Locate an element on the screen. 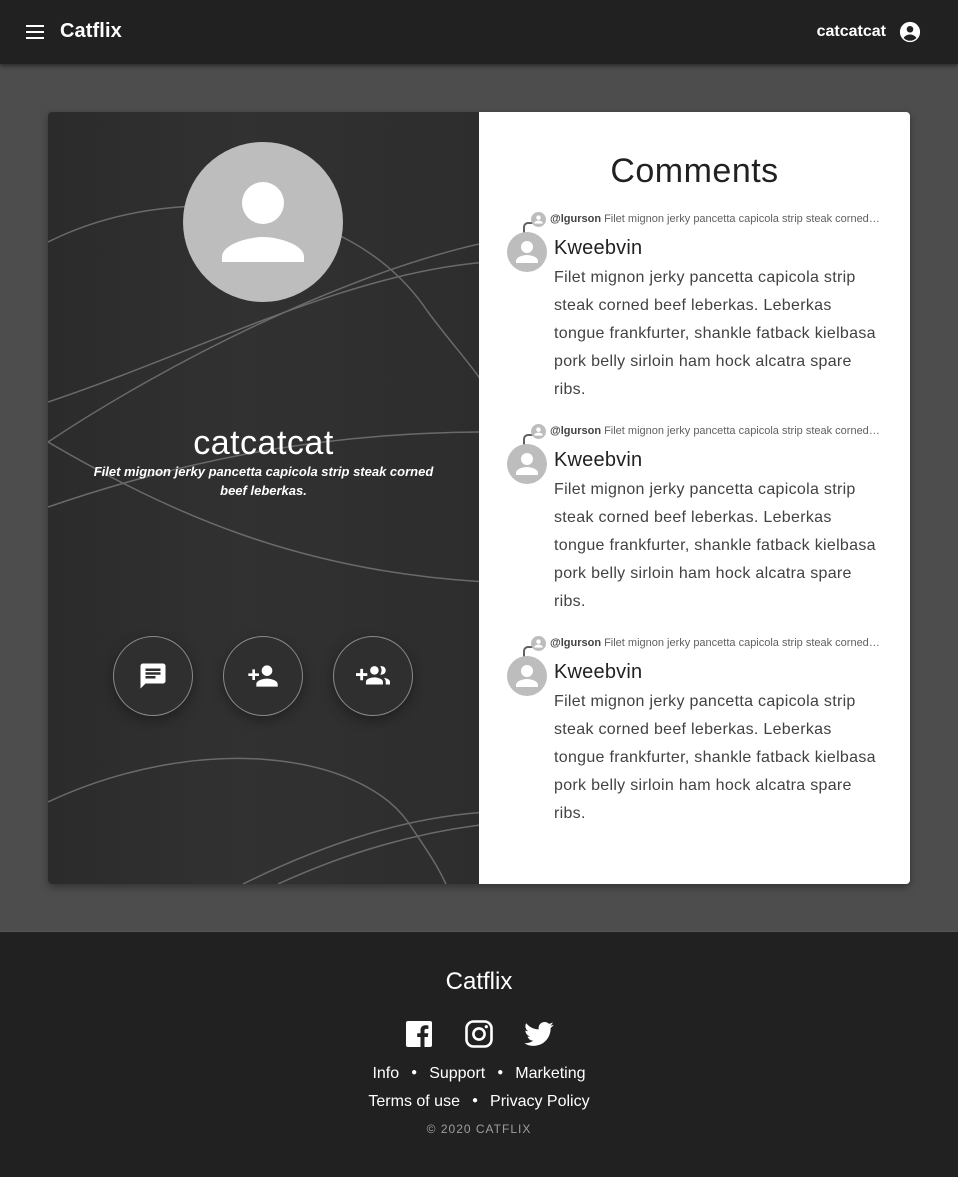  twitter-icon is located at coordinates (539, 1034).